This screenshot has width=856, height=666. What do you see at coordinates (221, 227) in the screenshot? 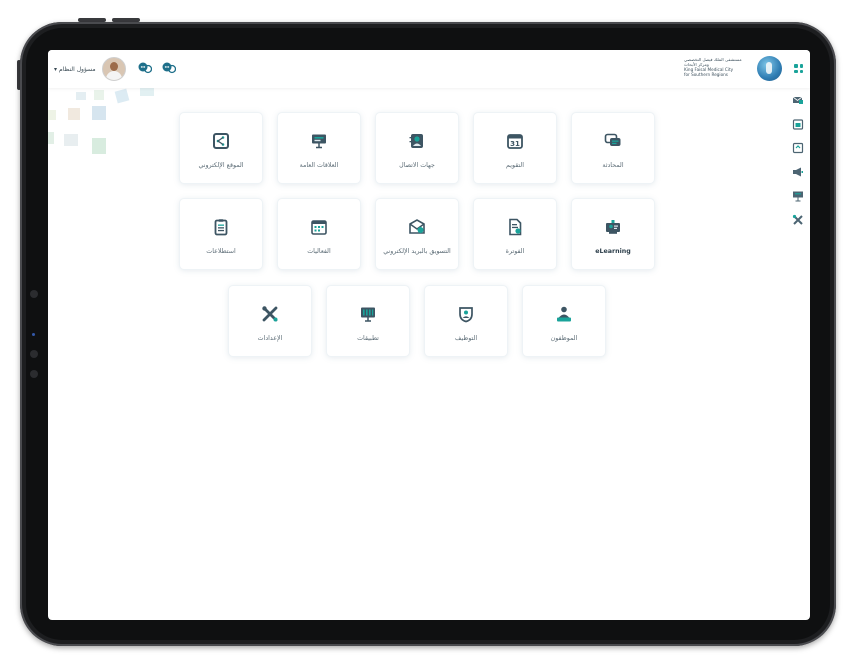
I see `clipboard-icon` at bounding box center [221, 227].